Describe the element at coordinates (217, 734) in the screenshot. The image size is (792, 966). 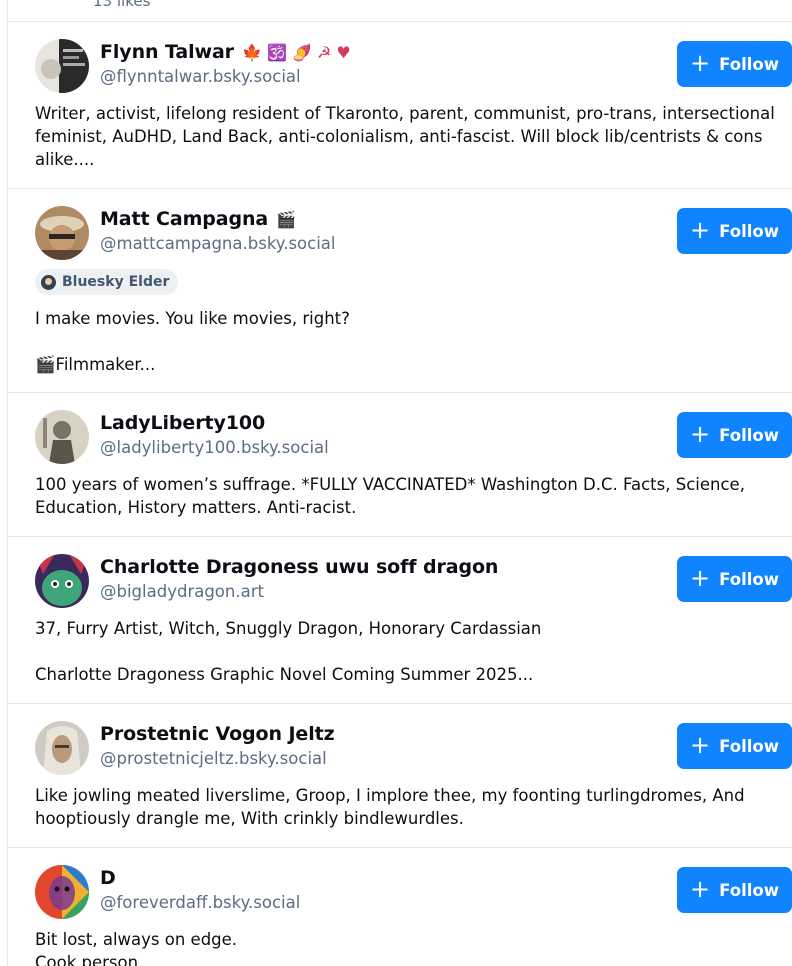
I see `display-name: Prostetnic Vogon Jeltz` at that location.